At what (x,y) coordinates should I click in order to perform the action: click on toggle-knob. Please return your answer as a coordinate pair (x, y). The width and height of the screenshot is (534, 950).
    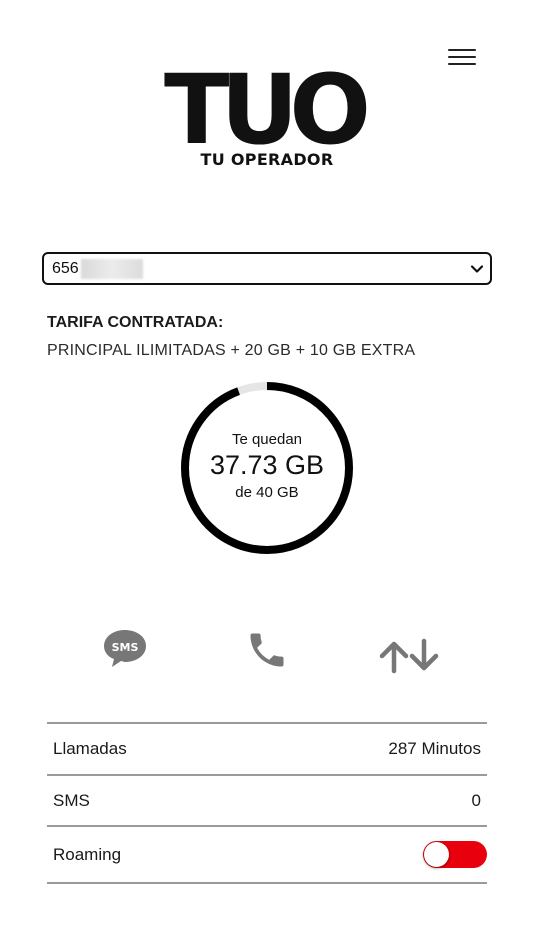
    Looking at the image, I should click on (436, 854).